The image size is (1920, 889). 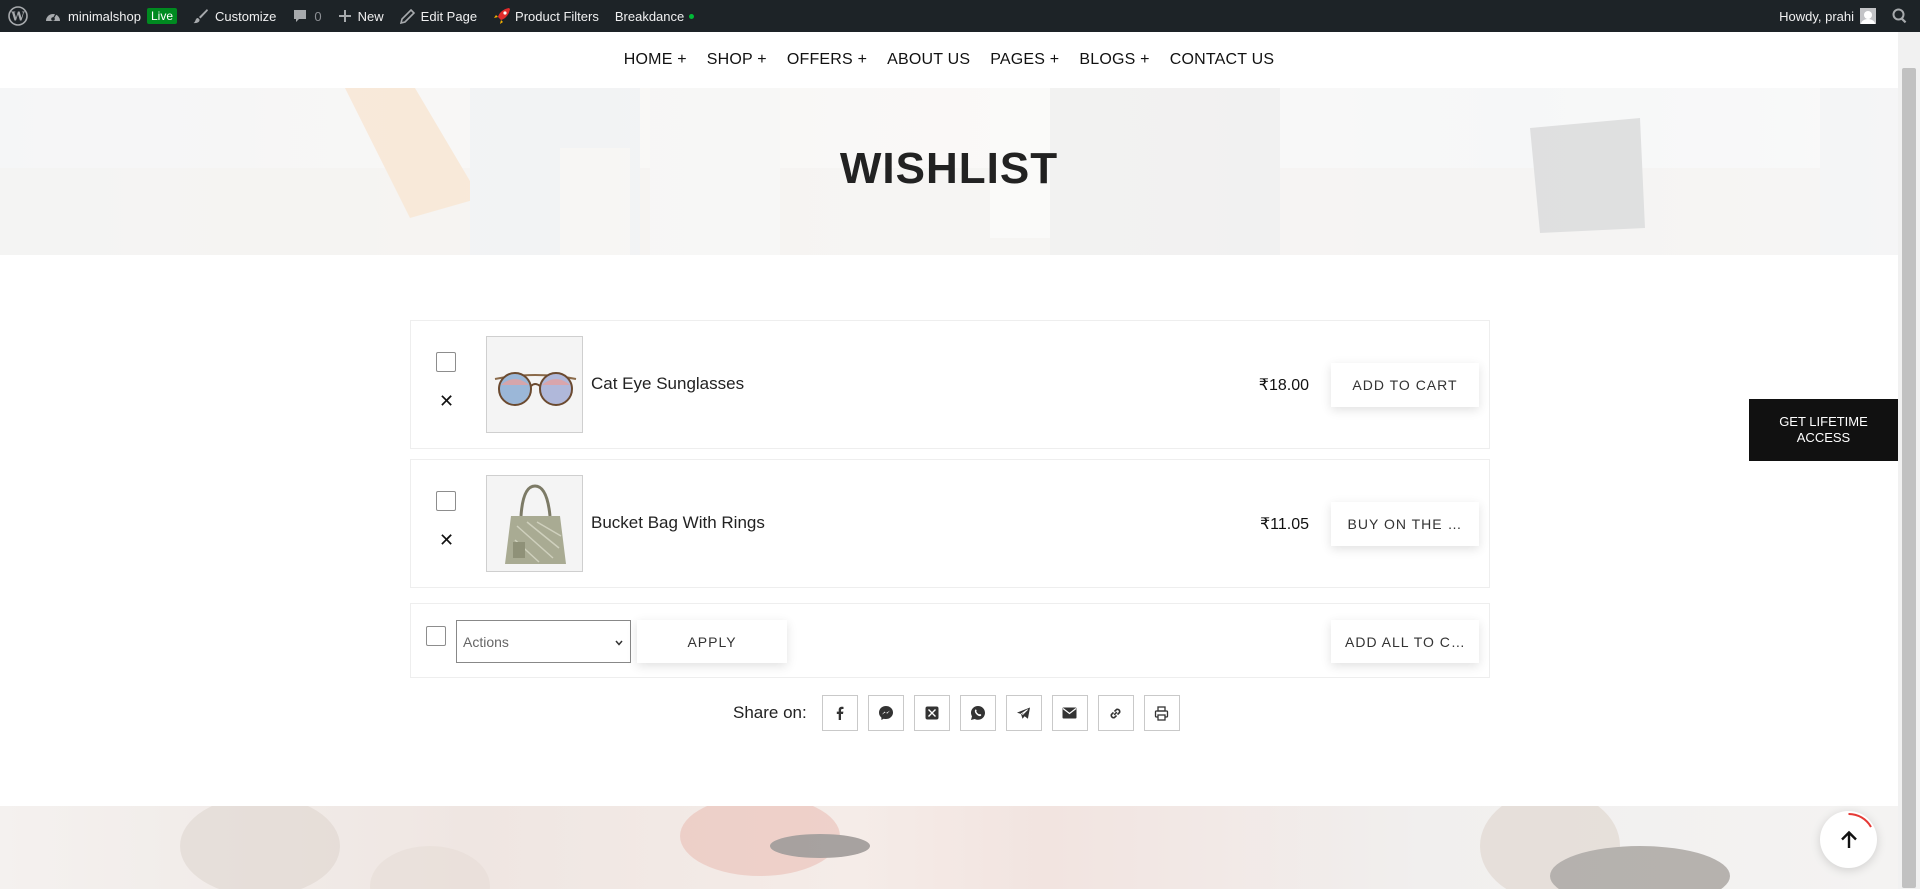 What do you see at coordinates (246, 16) in the screenshot?
I see `customize-label: Customize` at bounding box center [246, 16].